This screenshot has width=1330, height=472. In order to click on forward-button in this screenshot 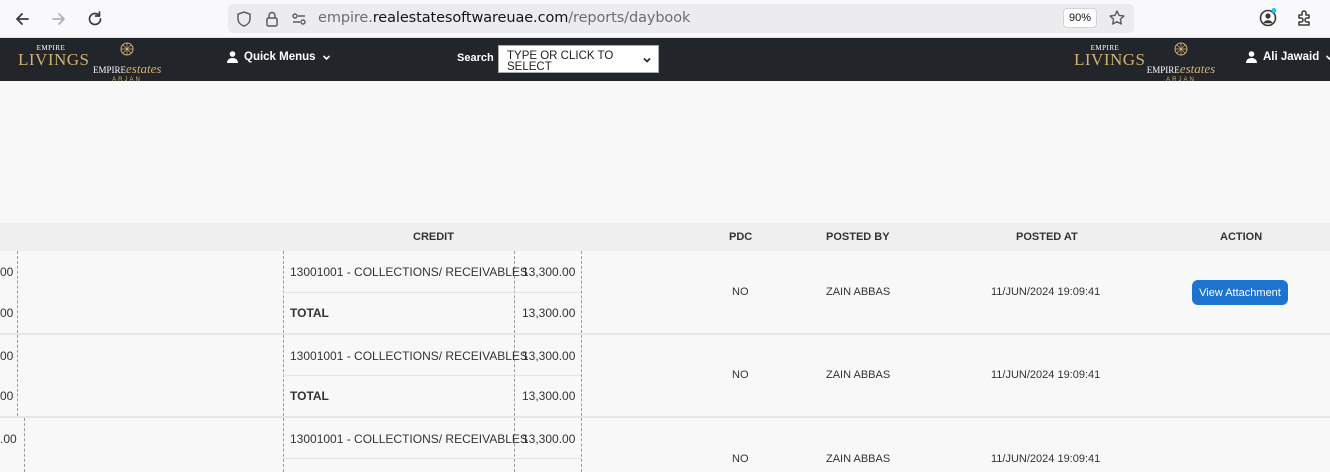, I will do `click(59, 19)`.